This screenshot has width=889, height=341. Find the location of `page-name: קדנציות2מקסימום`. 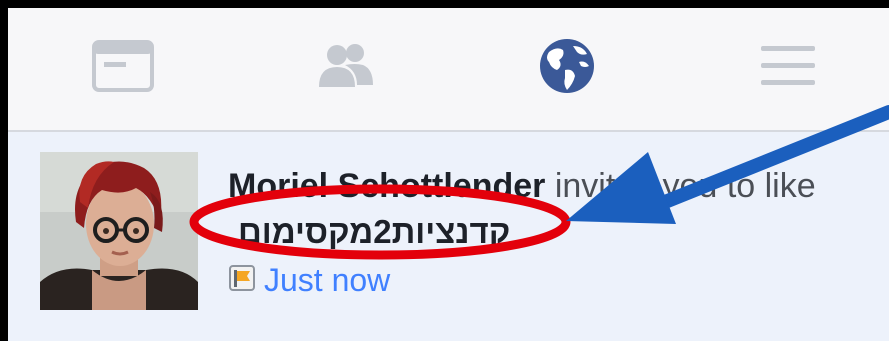

page-name: קדנציות2מקסימום is located at coordinates (374, 231).